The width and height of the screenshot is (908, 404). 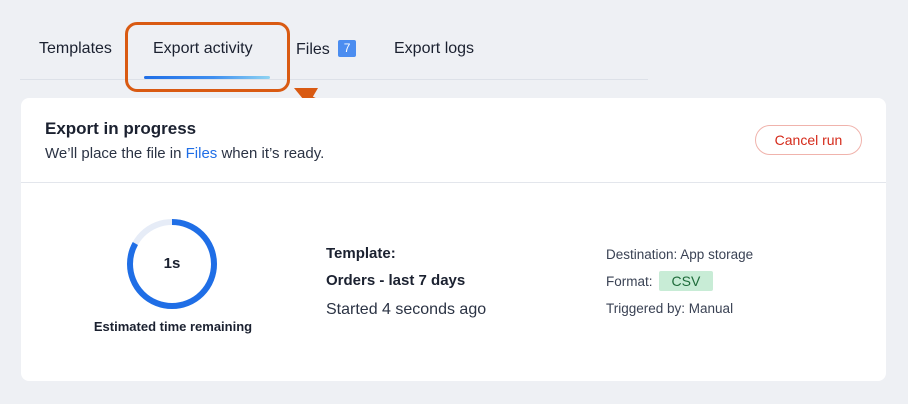 What do you see at coordinates (172, 263) in the screenshot?
I see `time-remaining-value: 1s` at bounding box center [172, 263].